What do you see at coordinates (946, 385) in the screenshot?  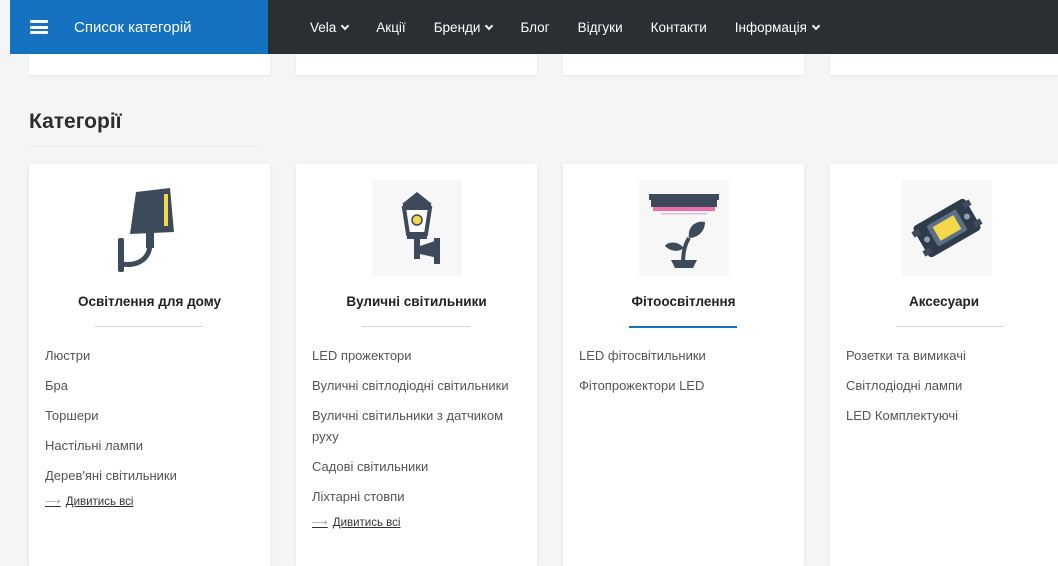 I see `subcategory-link: Світлодіодні лампи` at bounding box center [946, 385].